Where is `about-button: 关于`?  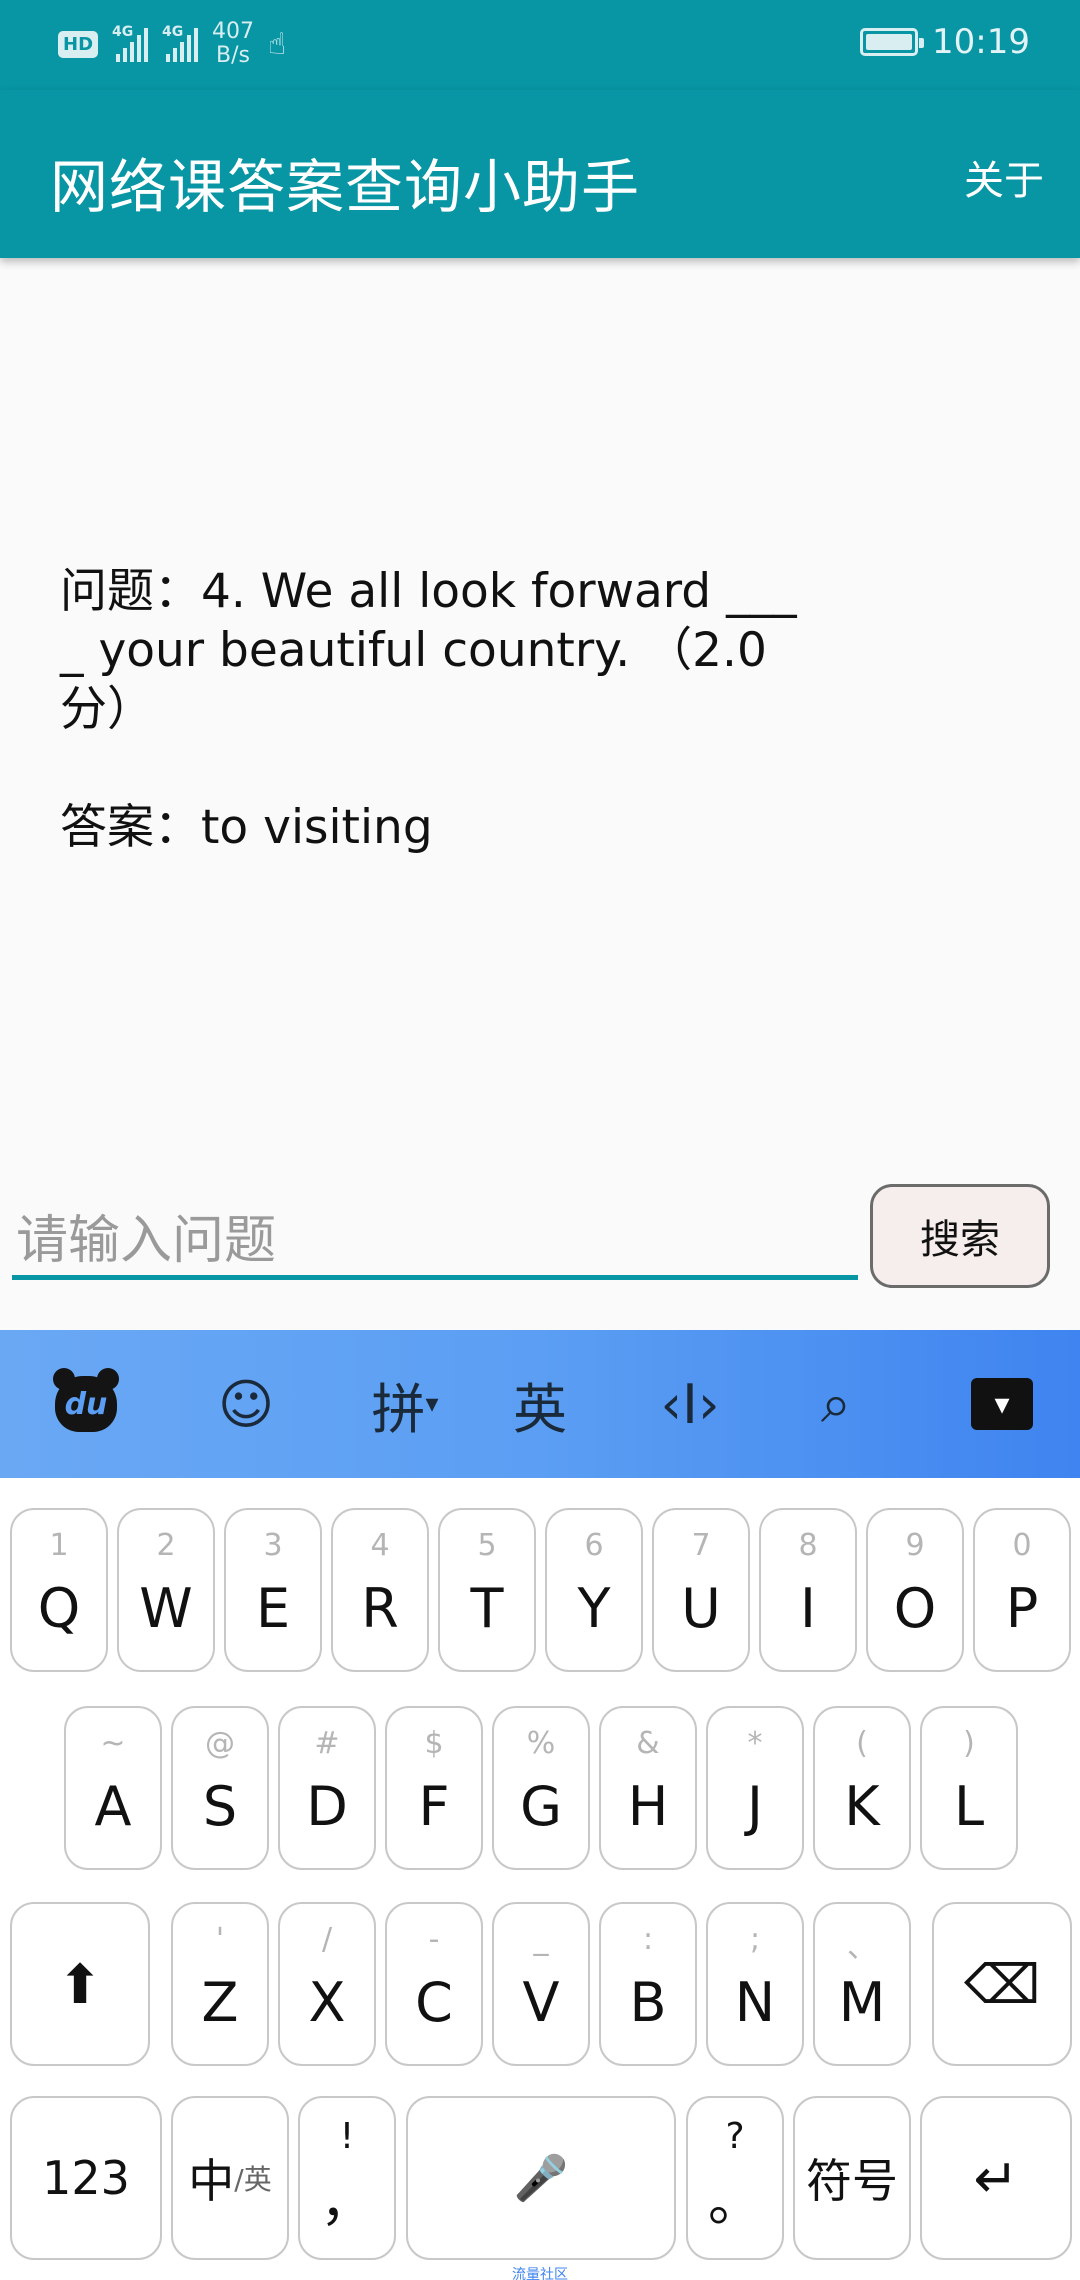 about-button: 关于 is located at coordinates (1004, 177).